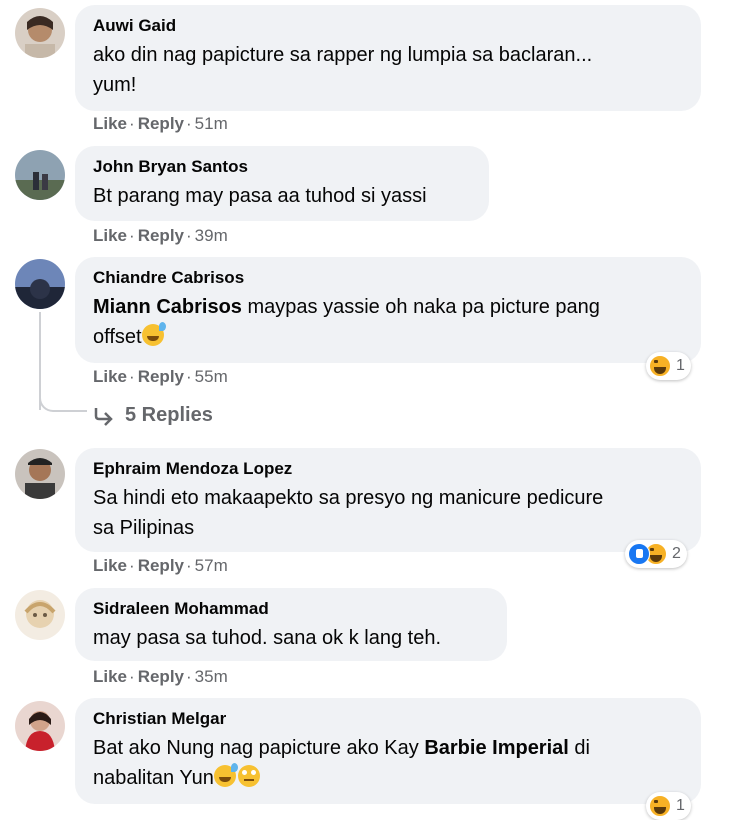 The image size is (750, 820). I want to click on comment-actions: Like · Reply · 57m, so click(160, 566).